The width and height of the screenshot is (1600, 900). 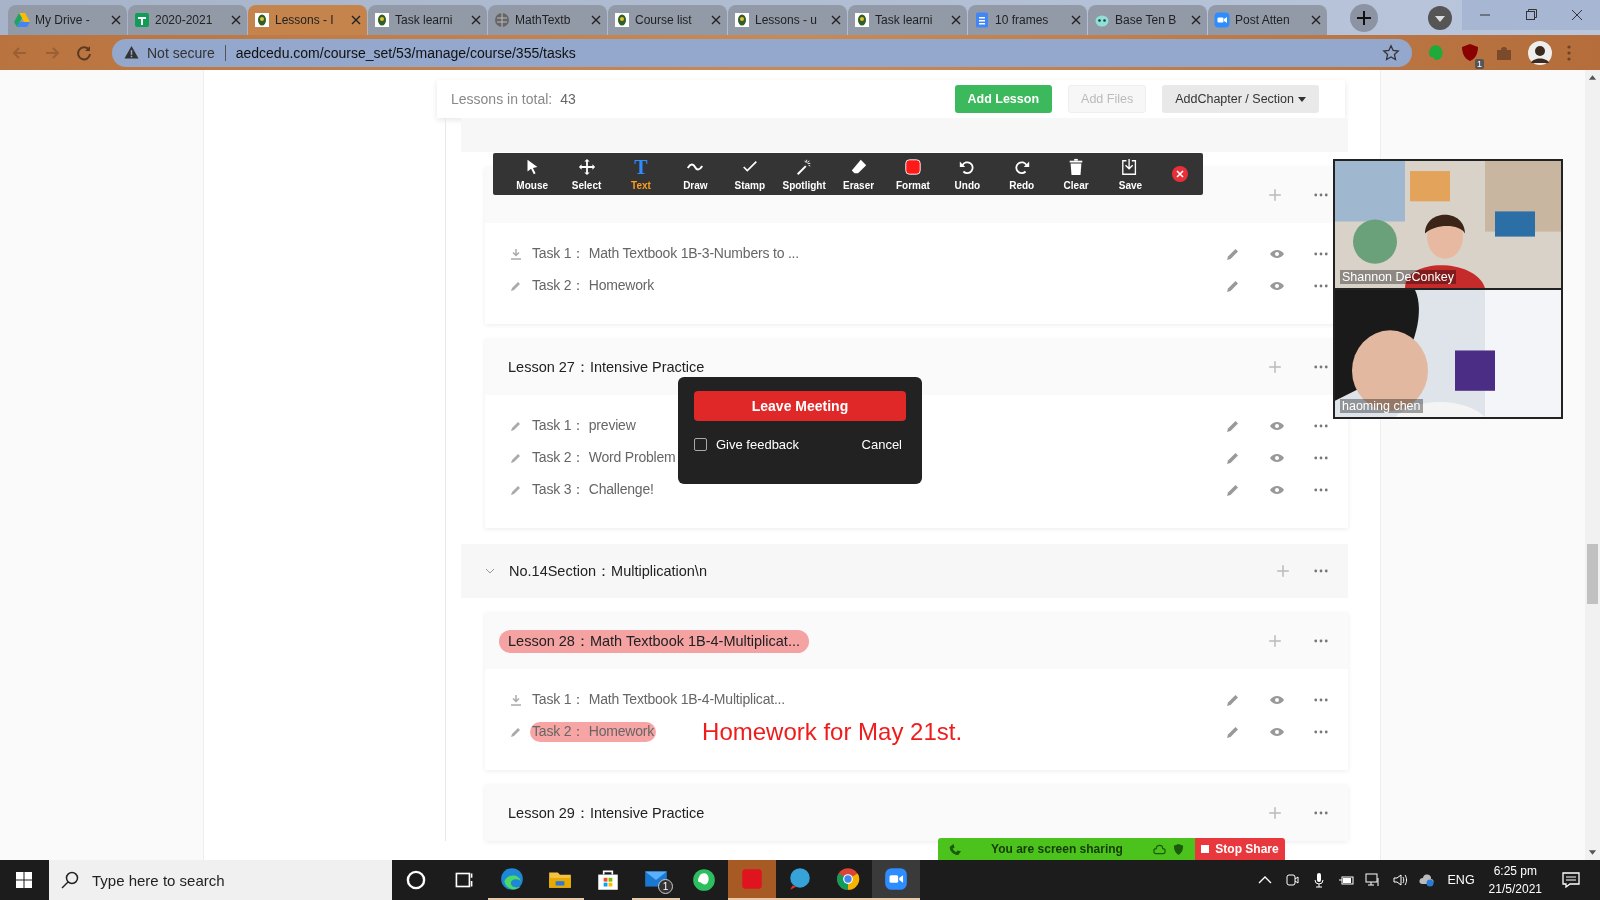 What do you see at coordinates (1515, 880) in the screenshot?
I see `clock: 6:25 pm 21/5/2021` at bounding box center [1515, 880].